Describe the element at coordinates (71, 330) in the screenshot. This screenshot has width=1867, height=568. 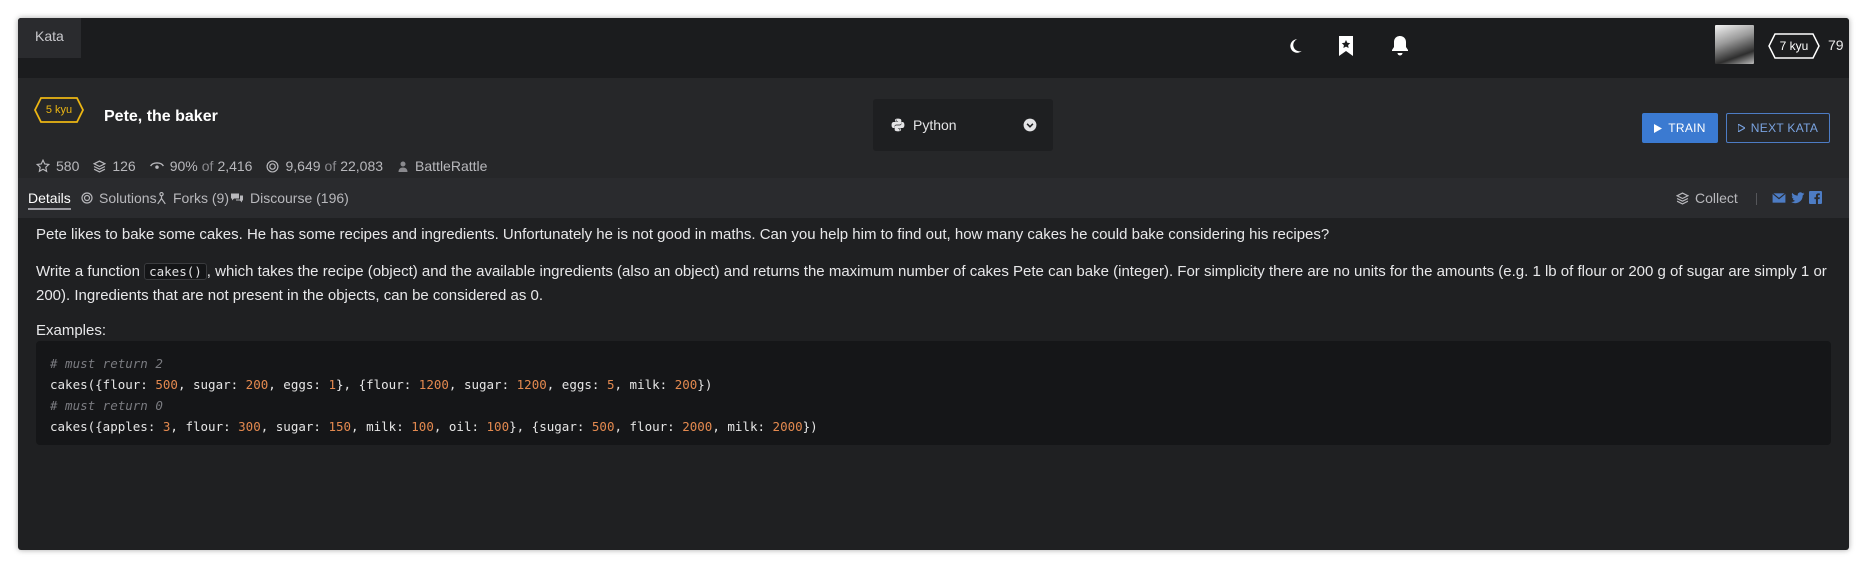
I see `examples-label: Examples:` at that location.